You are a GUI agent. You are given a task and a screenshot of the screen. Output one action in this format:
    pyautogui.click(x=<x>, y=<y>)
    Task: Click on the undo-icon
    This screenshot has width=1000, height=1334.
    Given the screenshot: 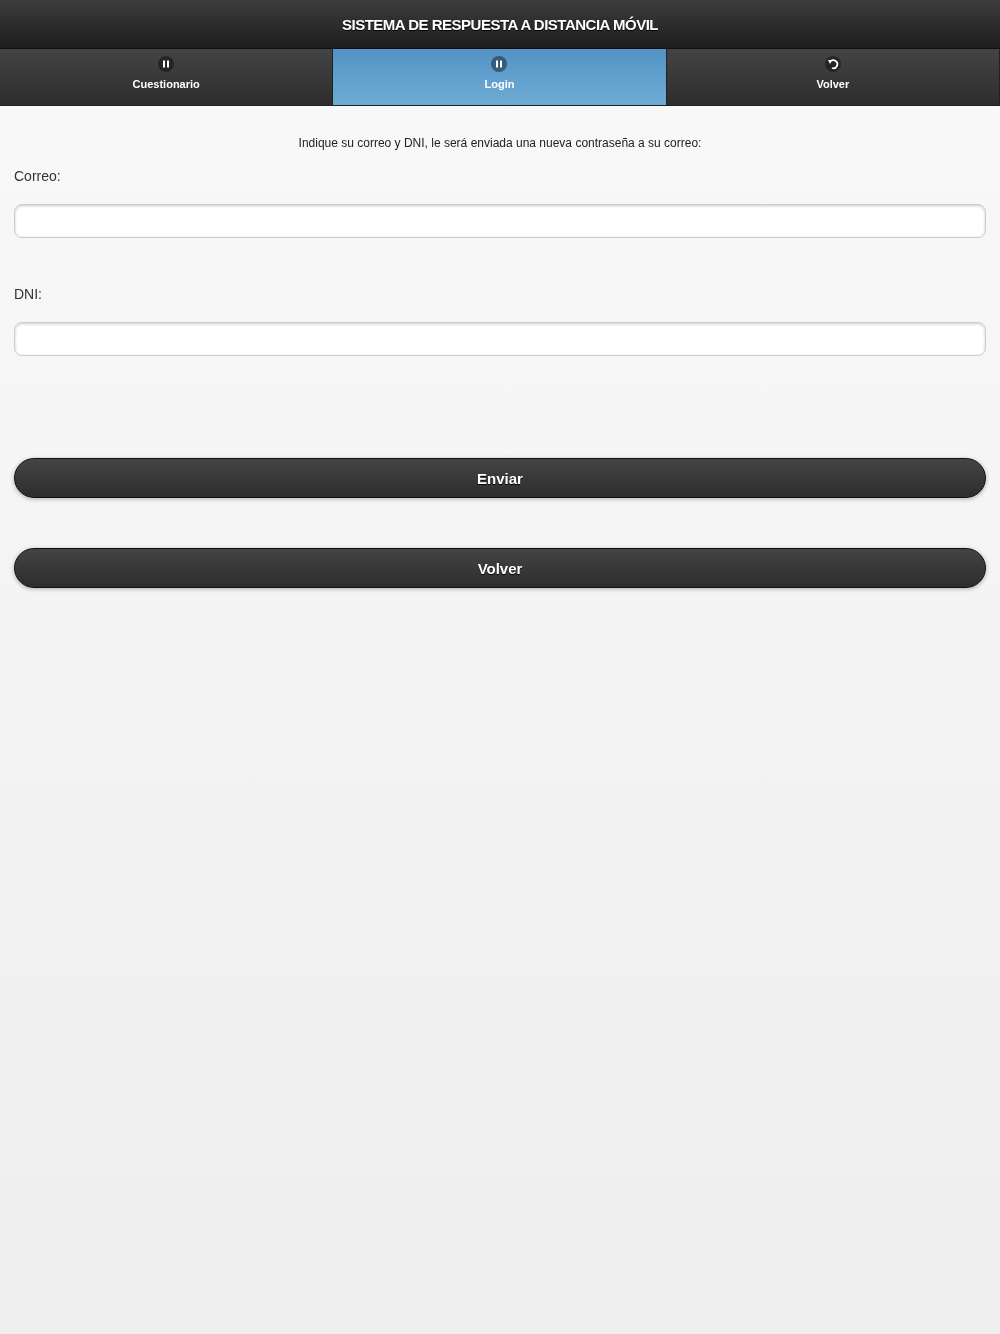 What is the action you would take?
    pyautogui.click(x=832, y=64)
    